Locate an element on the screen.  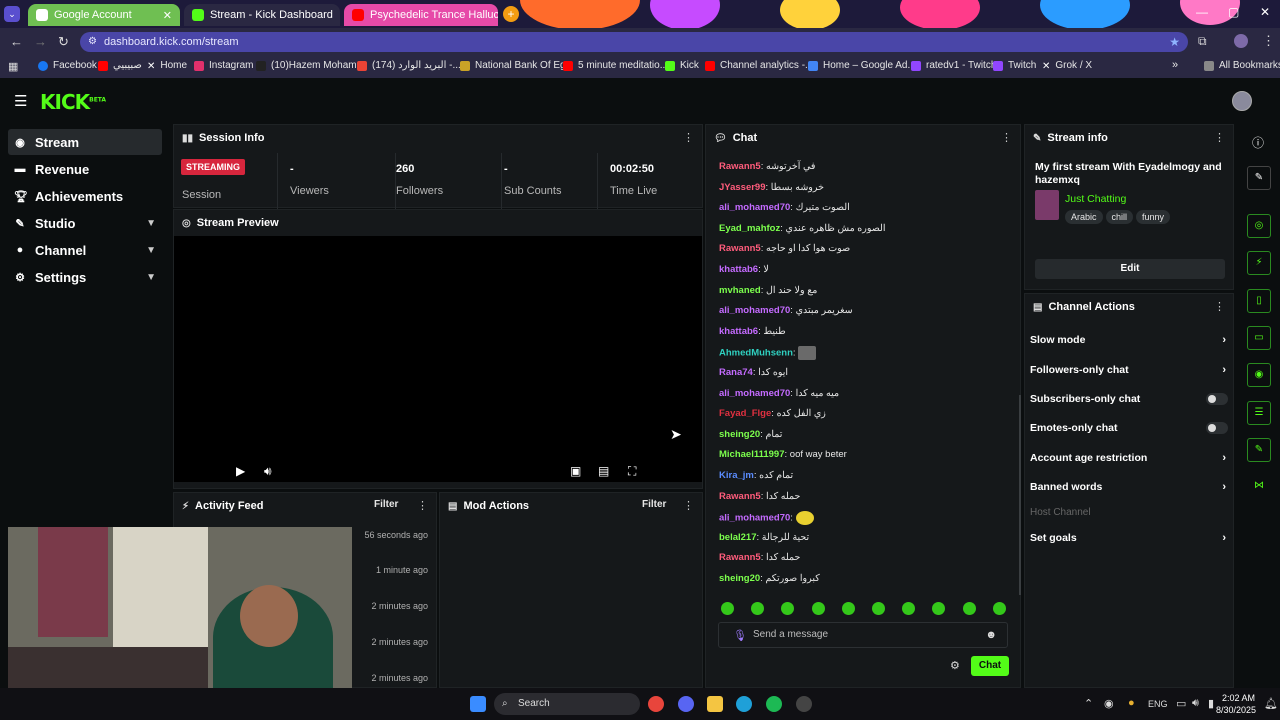
close-window-button: ✕ is located at coordinates (1265, 12).